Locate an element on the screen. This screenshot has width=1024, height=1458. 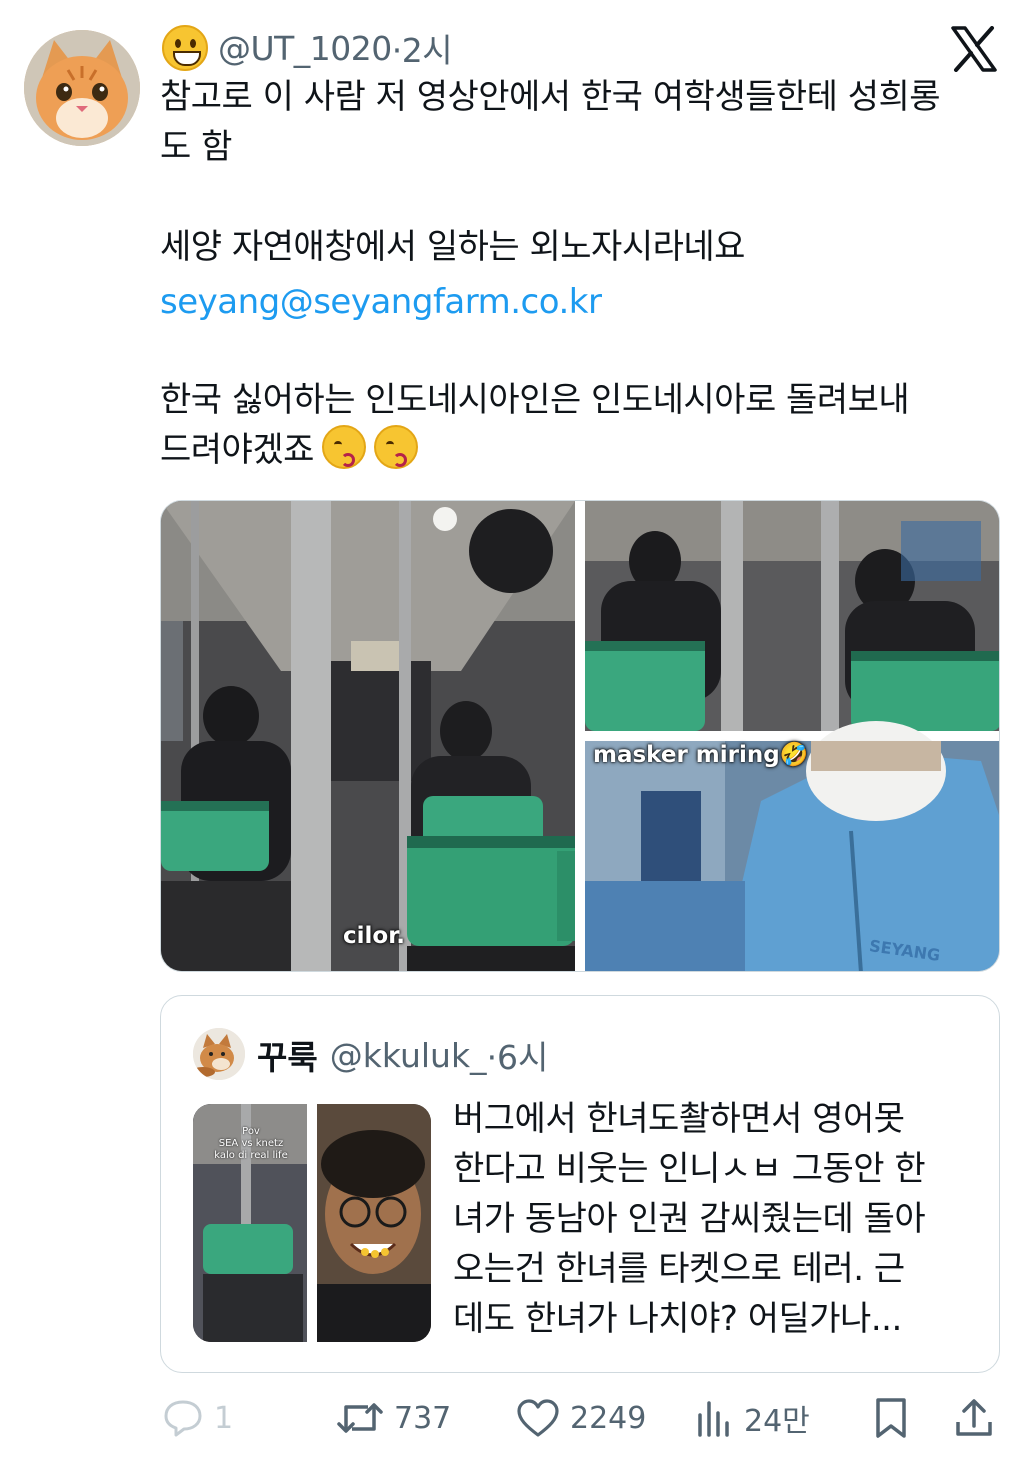
like-count: 2249 is located at coordinates (608, 1418).